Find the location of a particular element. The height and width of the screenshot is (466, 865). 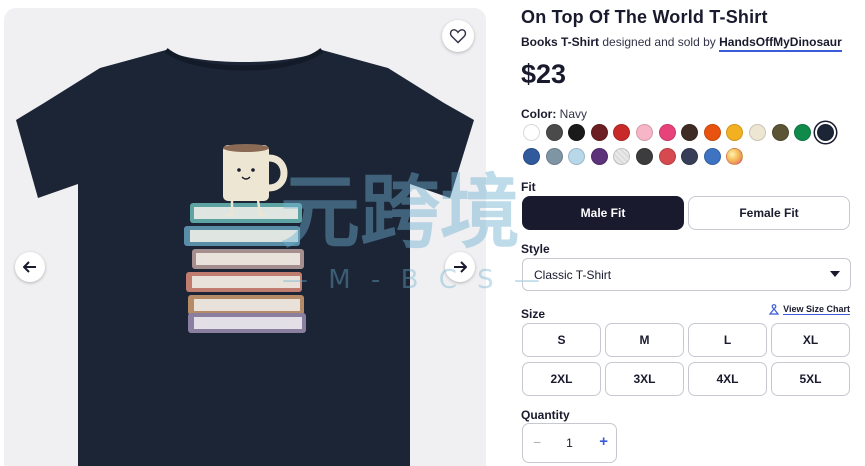

color-swatch-heather-blue is located at coordinates (554, 156).